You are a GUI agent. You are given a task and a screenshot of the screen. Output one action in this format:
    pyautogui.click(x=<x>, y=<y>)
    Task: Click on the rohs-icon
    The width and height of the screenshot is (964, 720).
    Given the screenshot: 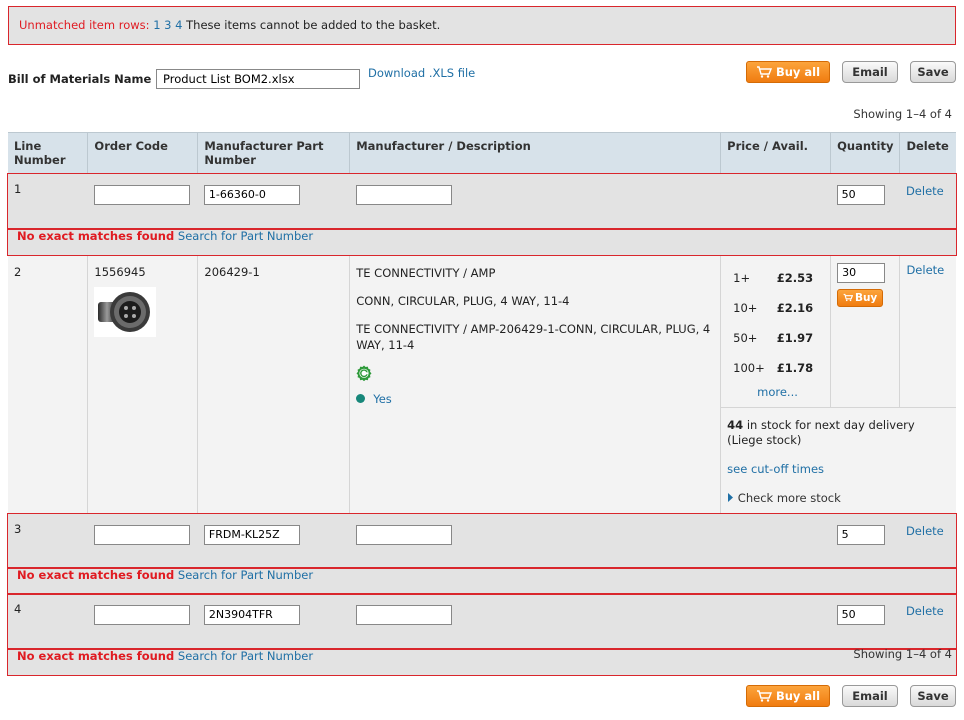 What is the action you would take?
    pyautogui.click(x=364, y=373)
    